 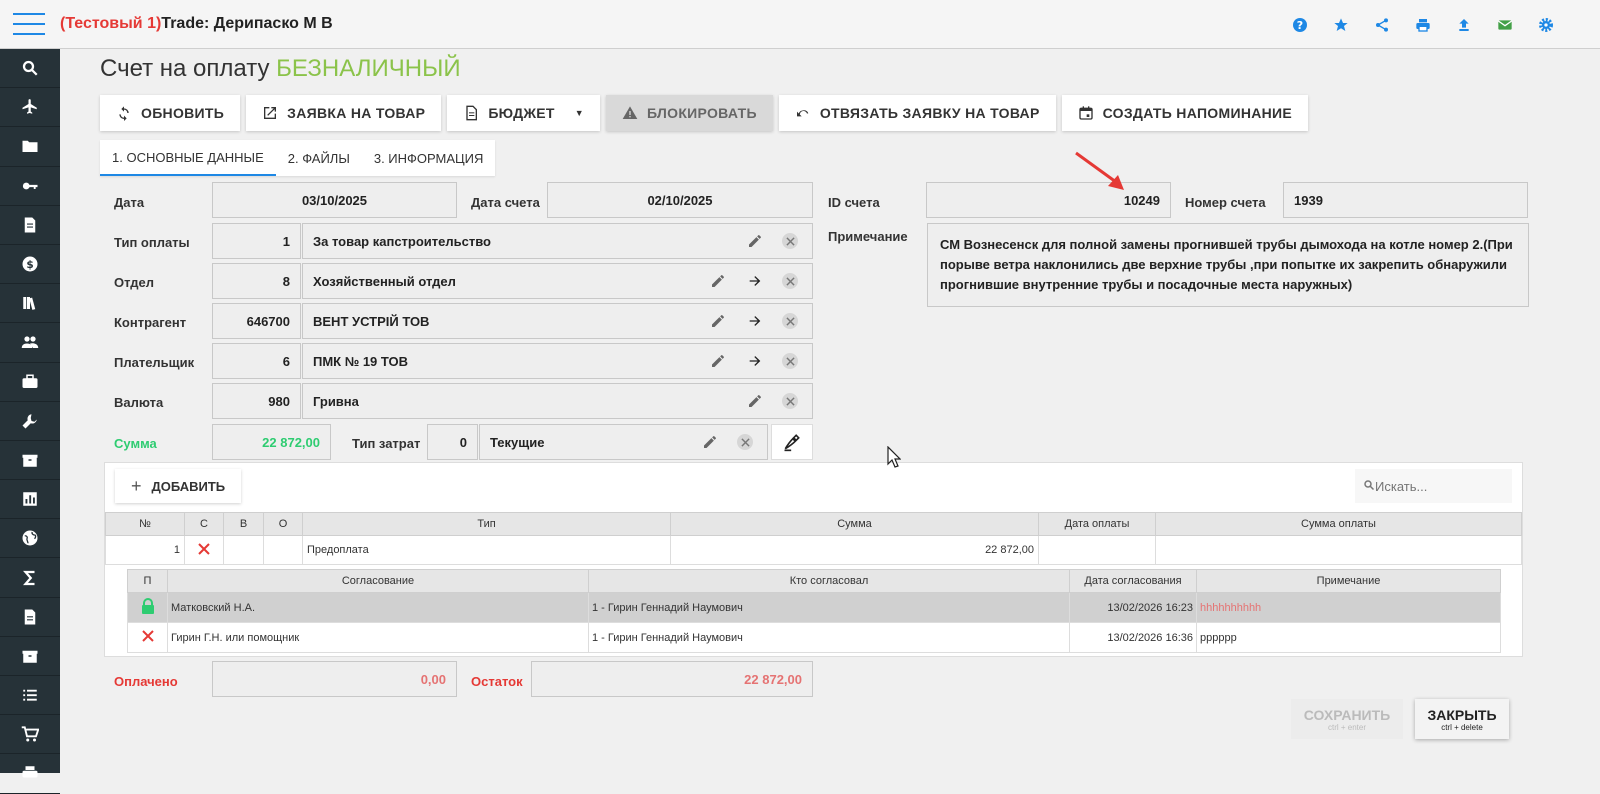 What do you see at coordinates (134, 282) in the screenshot?
I see `dept-label: Отдел` at bounding box center [134, 282].